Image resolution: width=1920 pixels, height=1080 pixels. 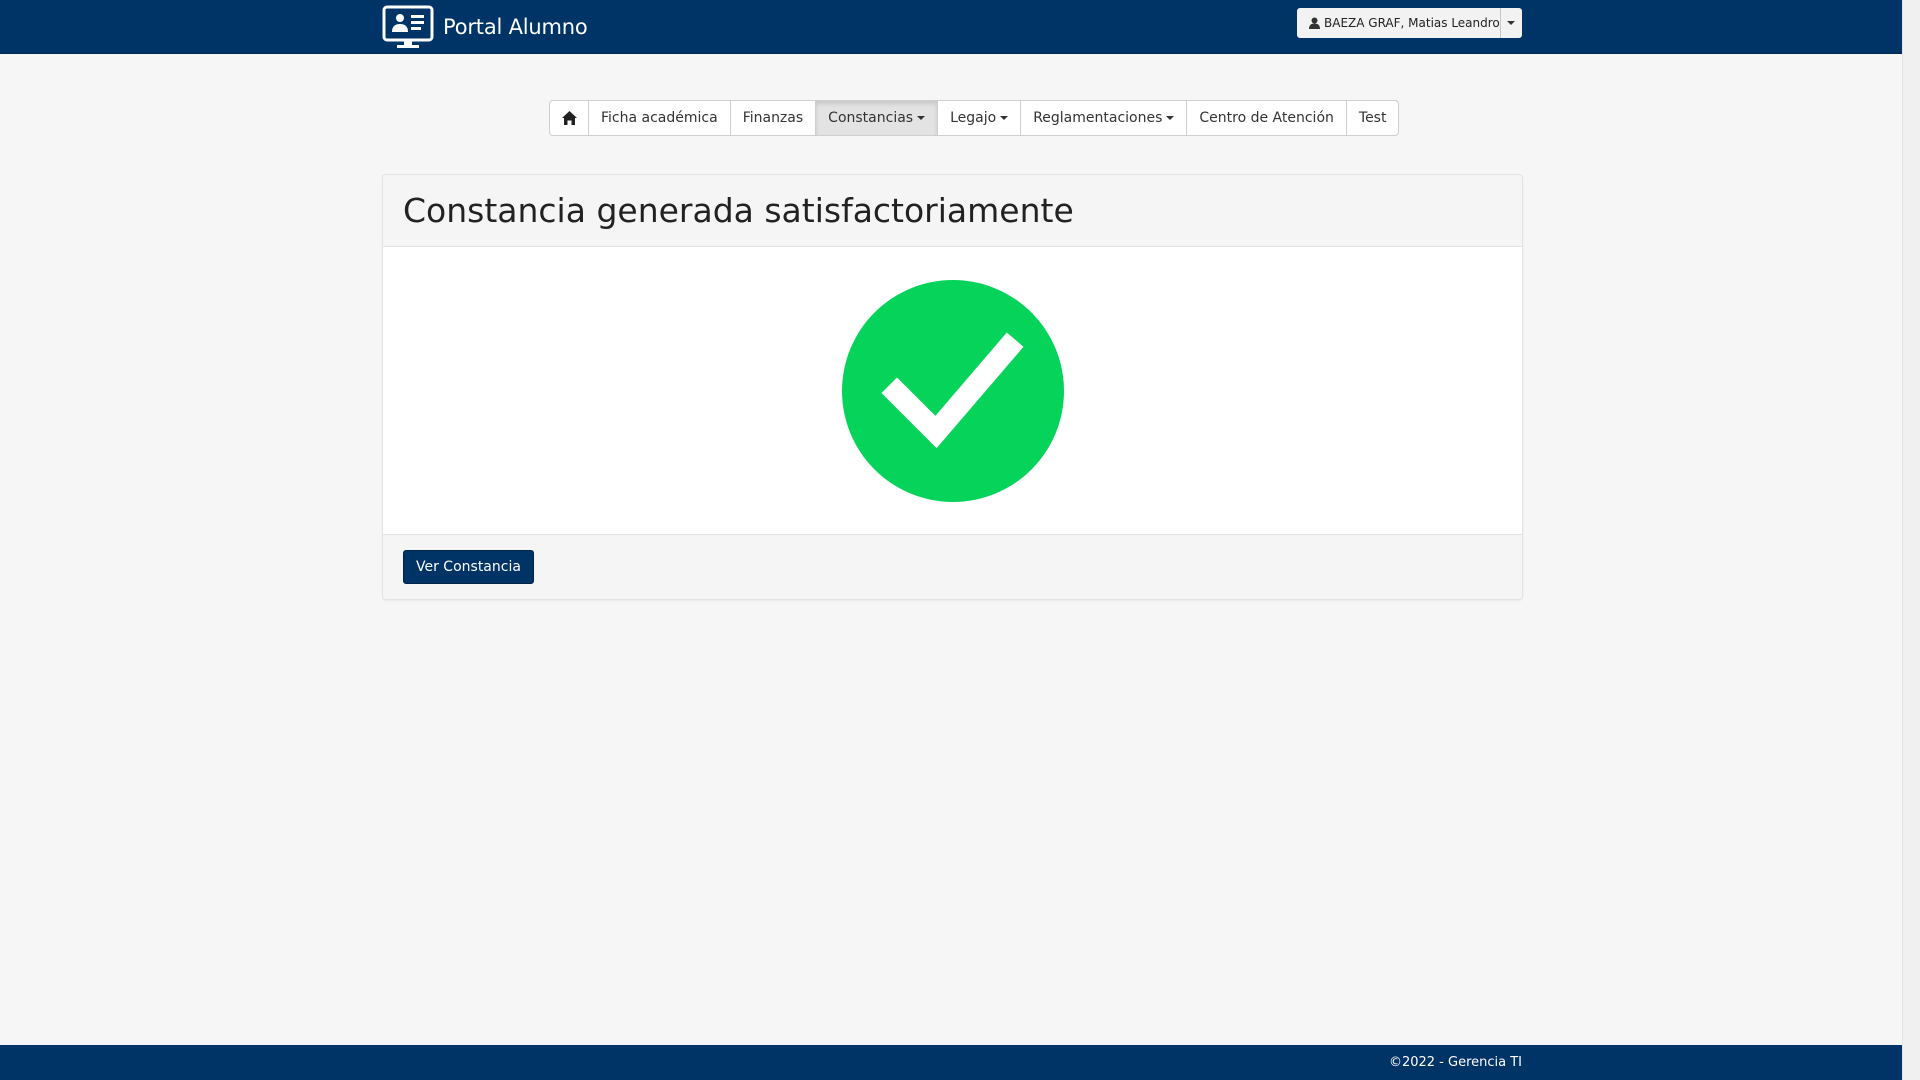 I want to click on nav-item-label: Constancias, so click(x=871, y=118).